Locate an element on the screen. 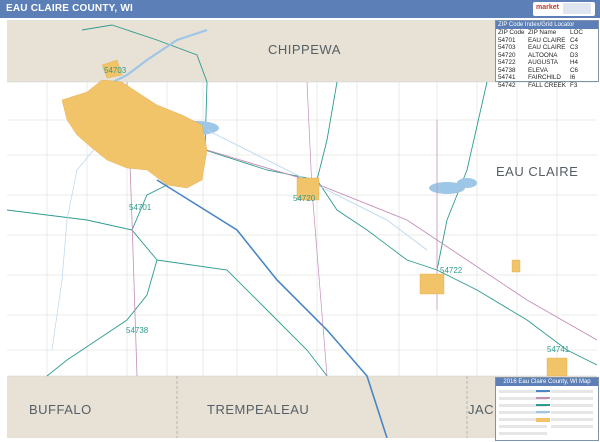 Image resolution: width=600 pixels, height=442 pixels. zip-locator-title: ZIP Code Index/Grid Locator is located at coordinates (547, 25).